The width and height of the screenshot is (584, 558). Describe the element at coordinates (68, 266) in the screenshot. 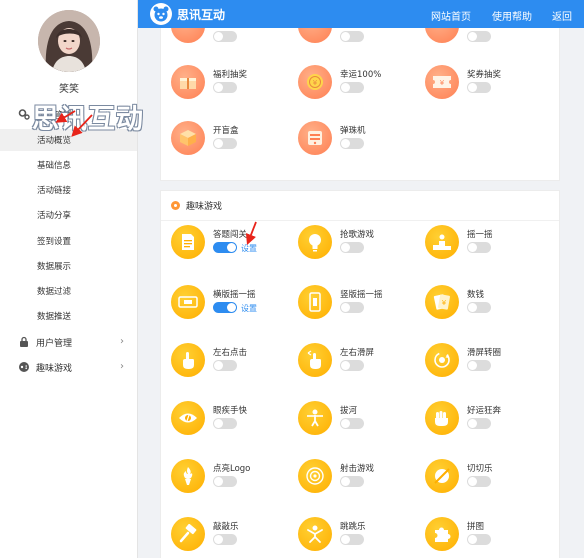

I see `sidebar-item-data-display: 数据展示` at that location.